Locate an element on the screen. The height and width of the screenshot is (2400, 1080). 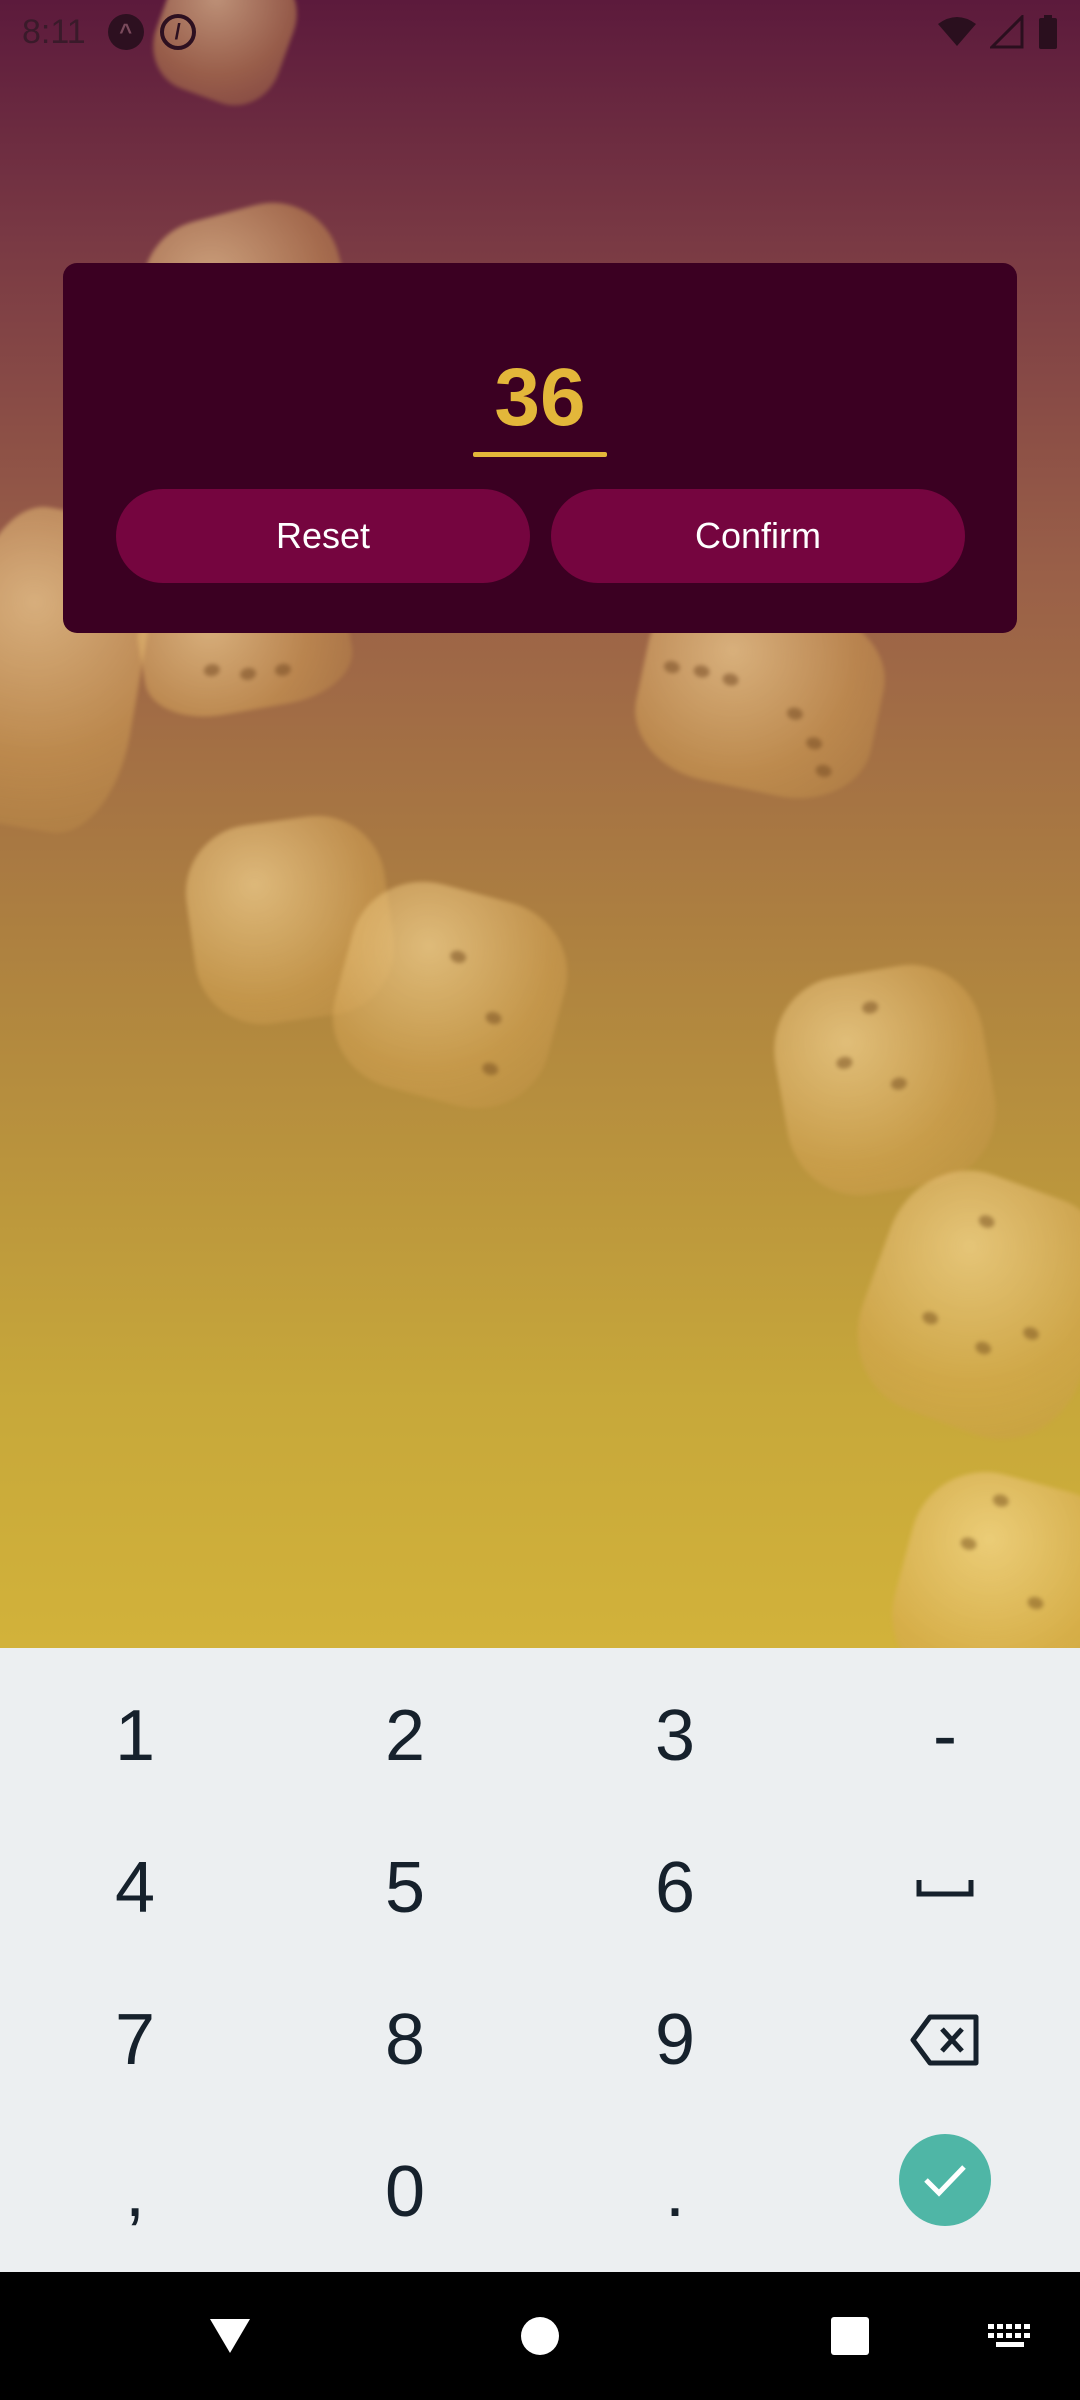
key-8: 8 is located at coordinates (405, 2040).